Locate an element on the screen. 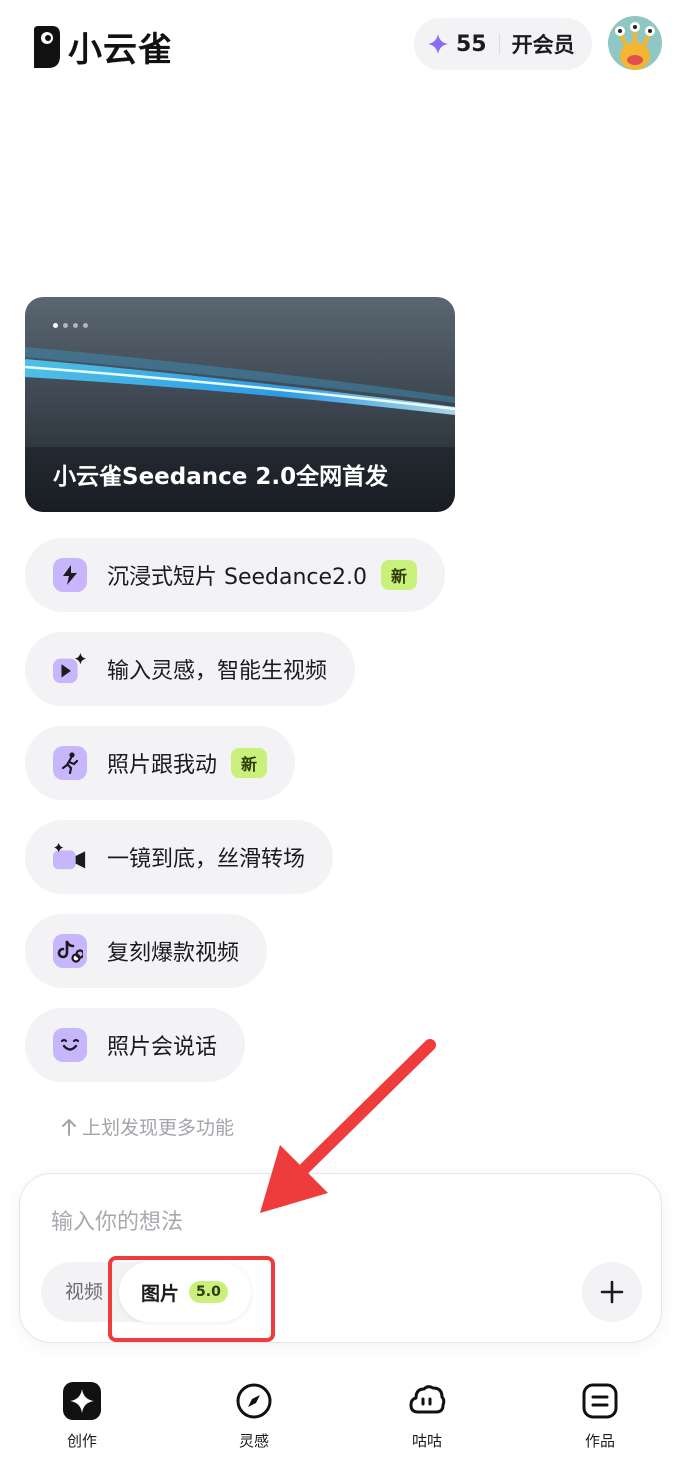 Image resolution: width=676 pixels, height=1458 pixels. version-badge: 5.0 is located at coordinates (208, 1292).